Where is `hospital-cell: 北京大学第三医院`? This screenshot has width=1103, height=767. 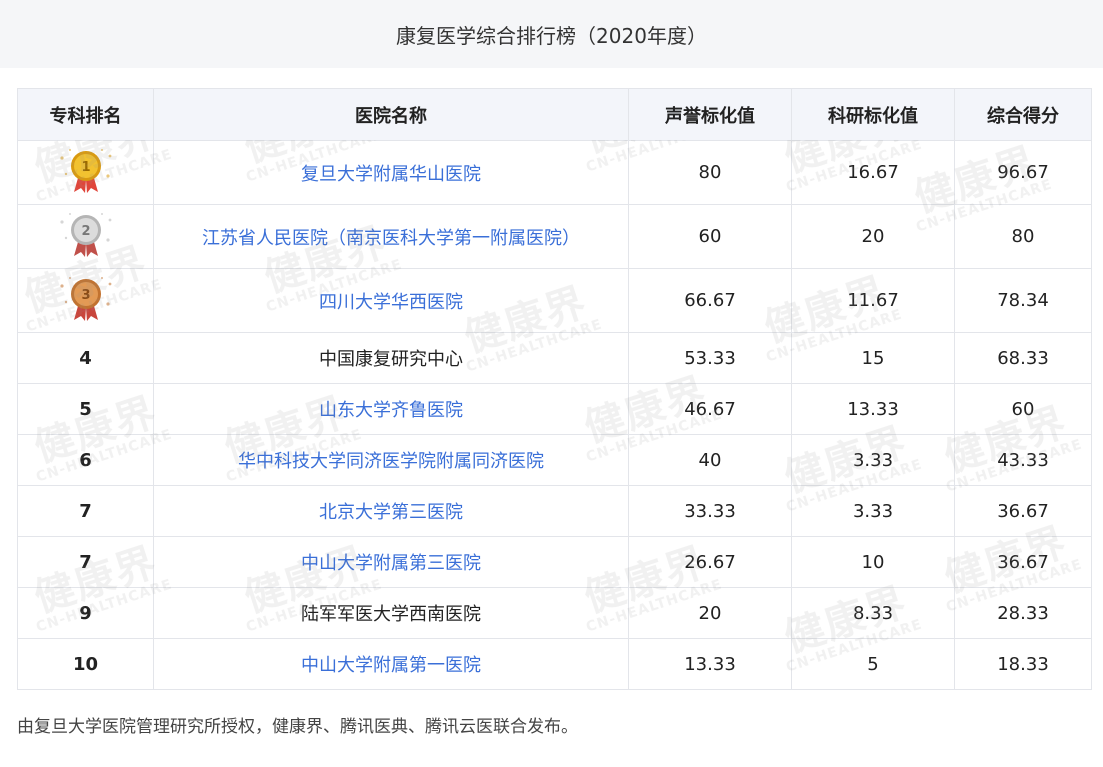
hospital-cell: 北京大学第三医院 is located at coordinates (391, 511).